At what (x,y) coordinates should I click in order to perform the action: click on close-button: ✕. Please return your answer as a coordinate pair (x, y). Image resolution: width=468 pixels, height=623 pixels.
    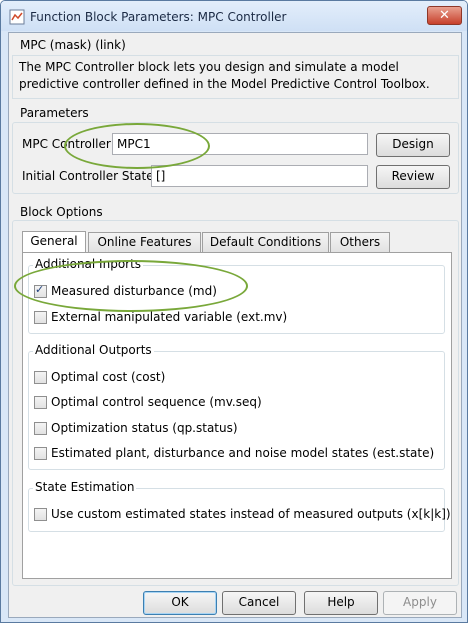
    Looking at the image, I should click on (444, 15).